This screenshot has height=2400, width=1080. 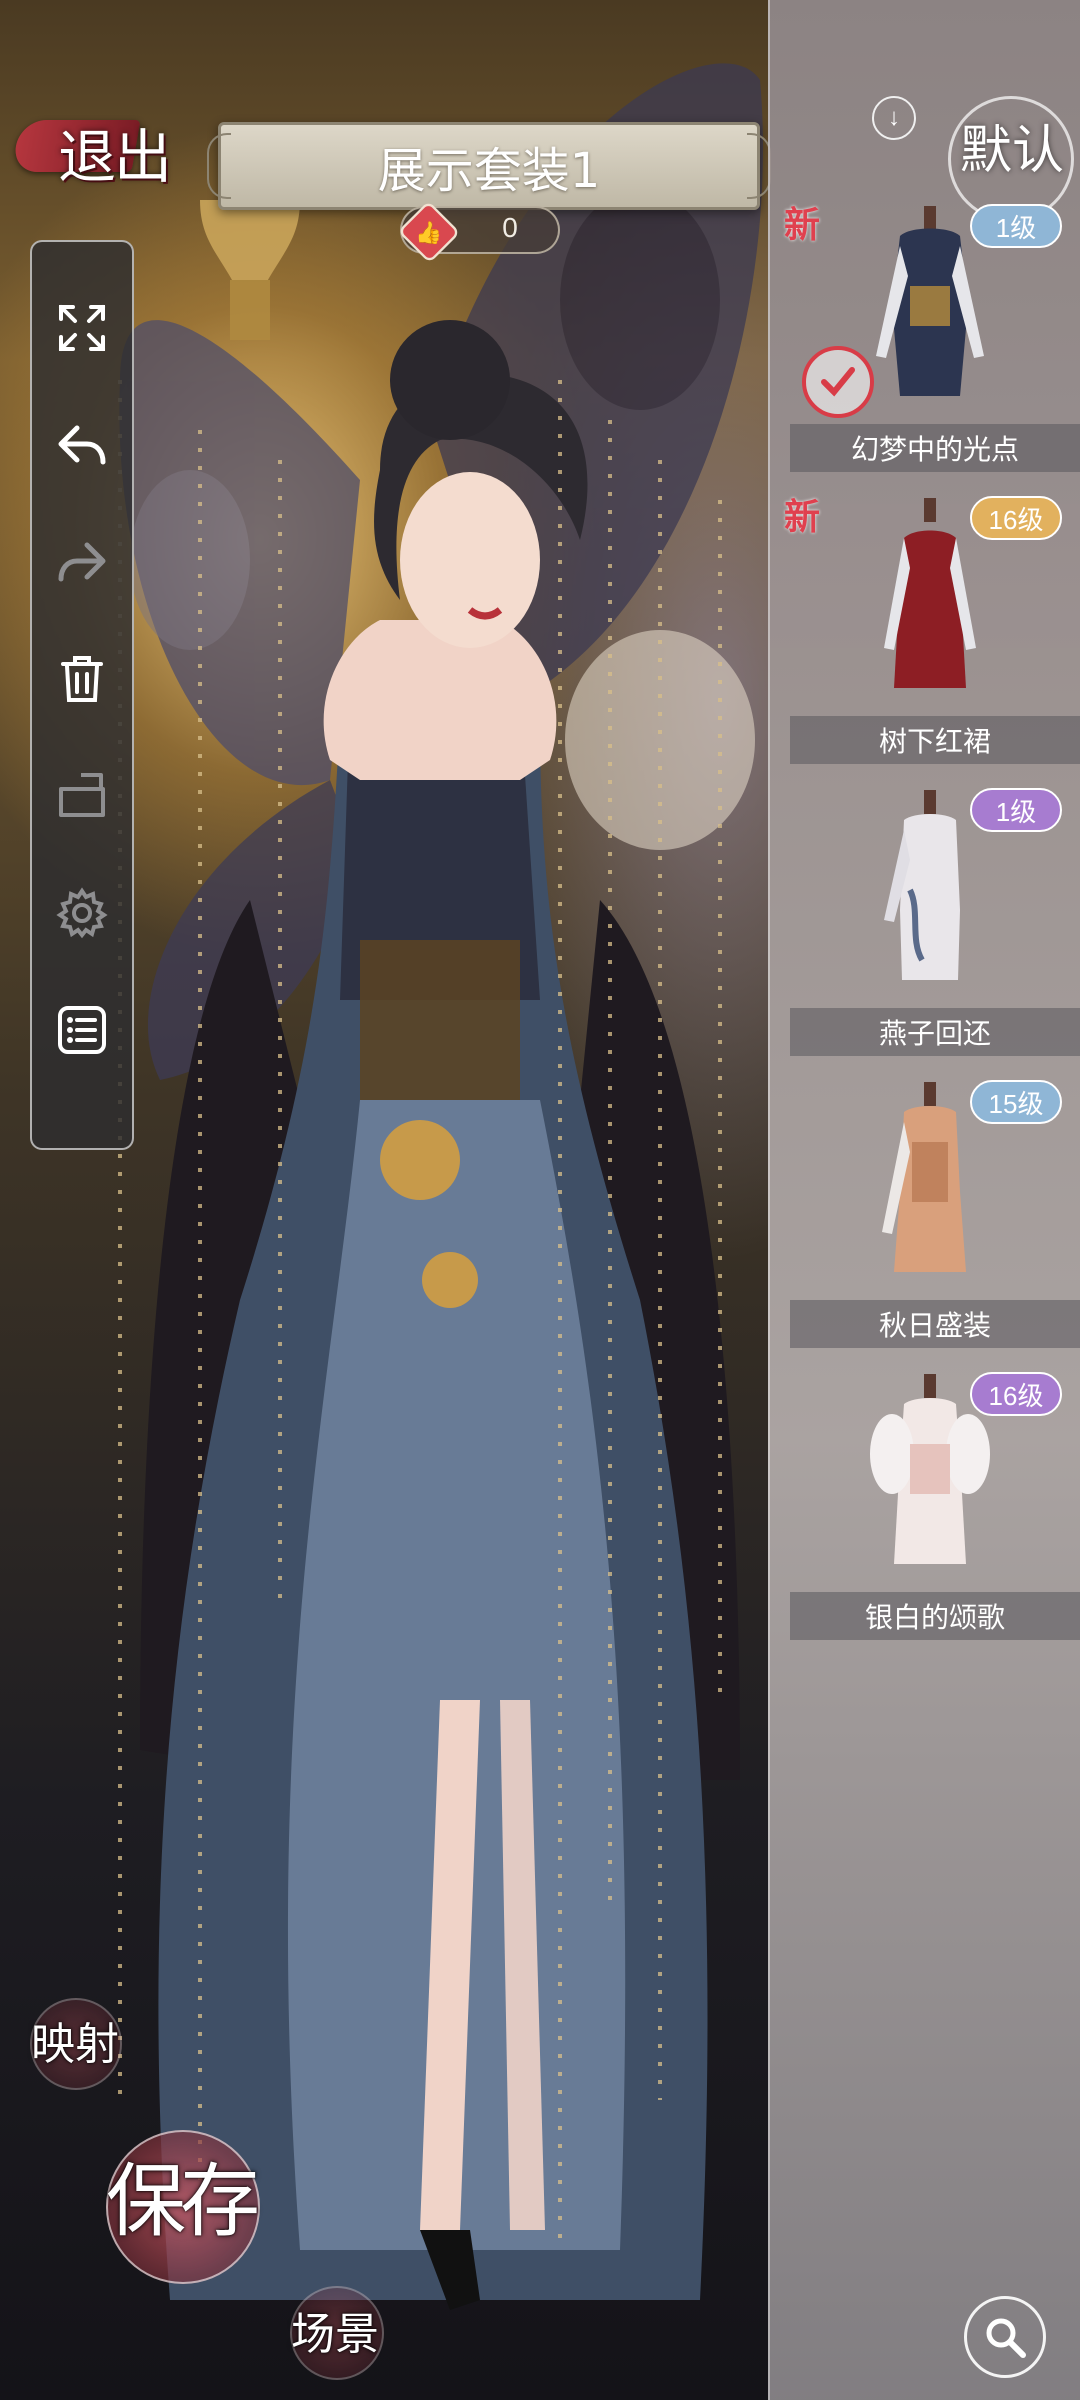 I want to click on settings-button, so click(x=82, y=913).